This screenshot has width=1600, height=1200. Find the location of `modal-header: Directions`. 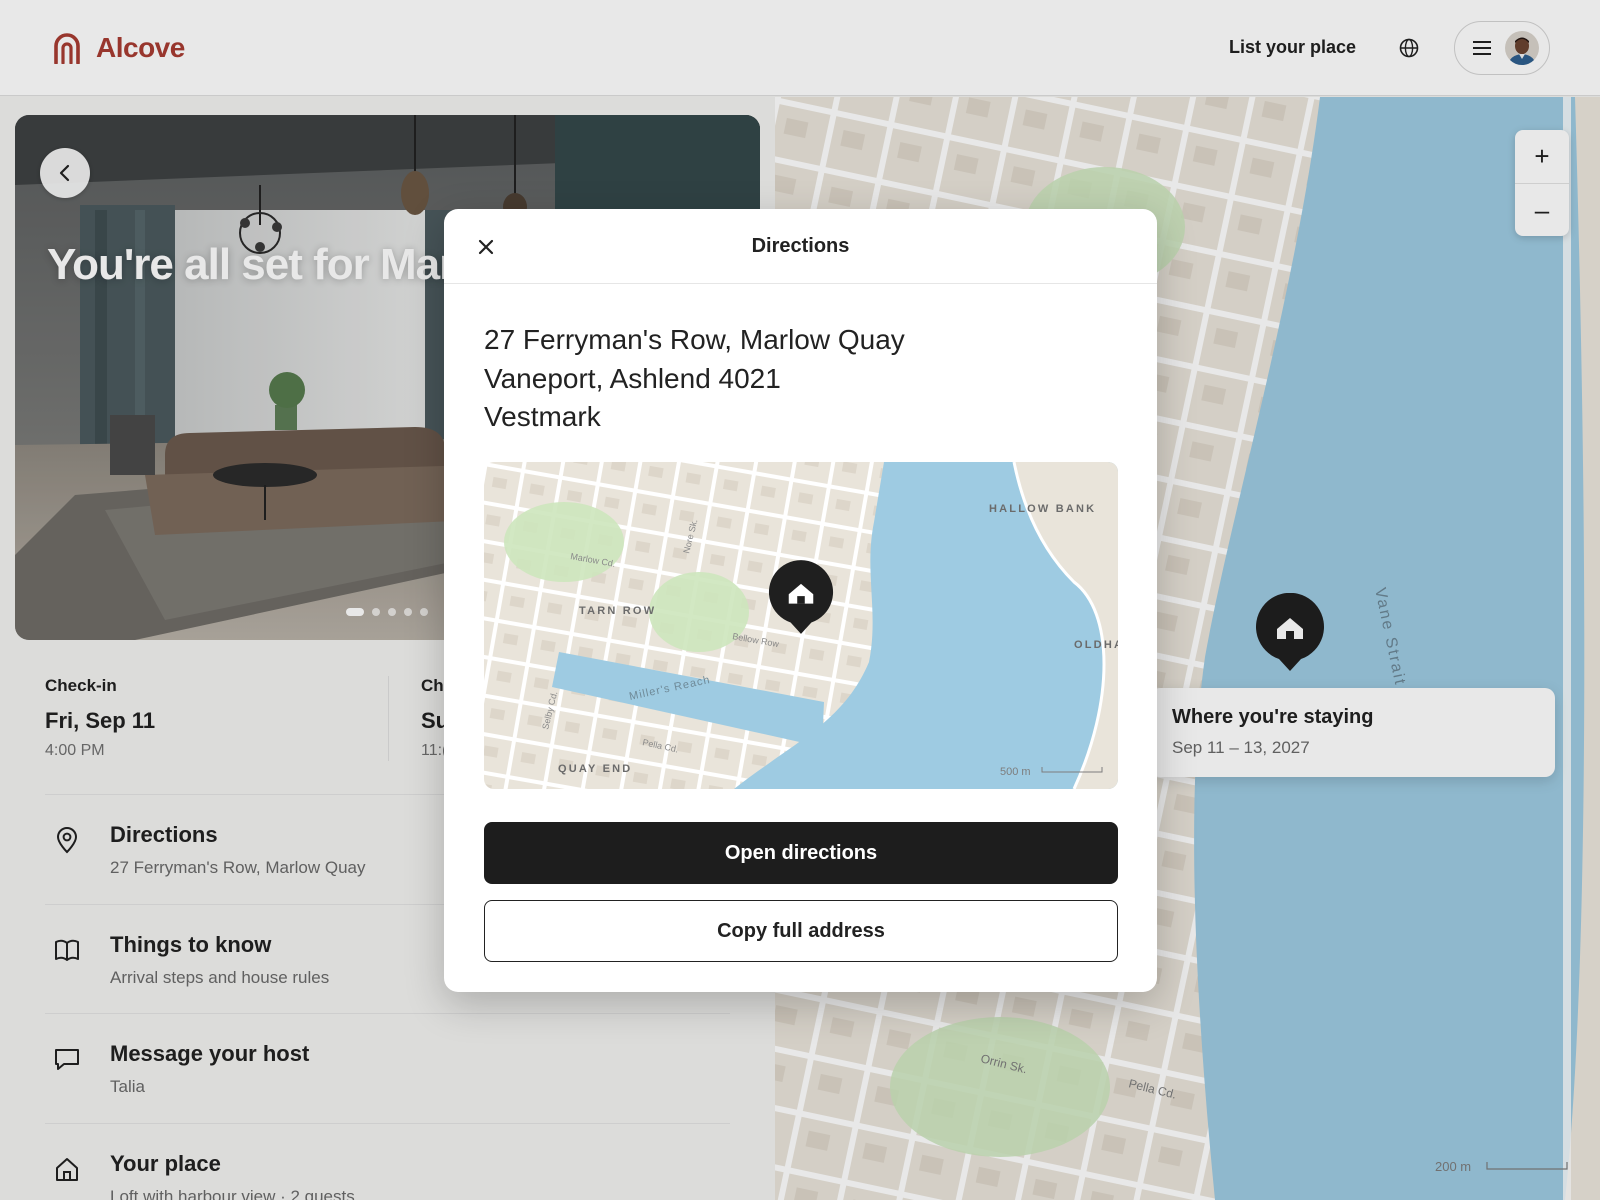

modal-header: Directions is located at coordinates (800, 246).